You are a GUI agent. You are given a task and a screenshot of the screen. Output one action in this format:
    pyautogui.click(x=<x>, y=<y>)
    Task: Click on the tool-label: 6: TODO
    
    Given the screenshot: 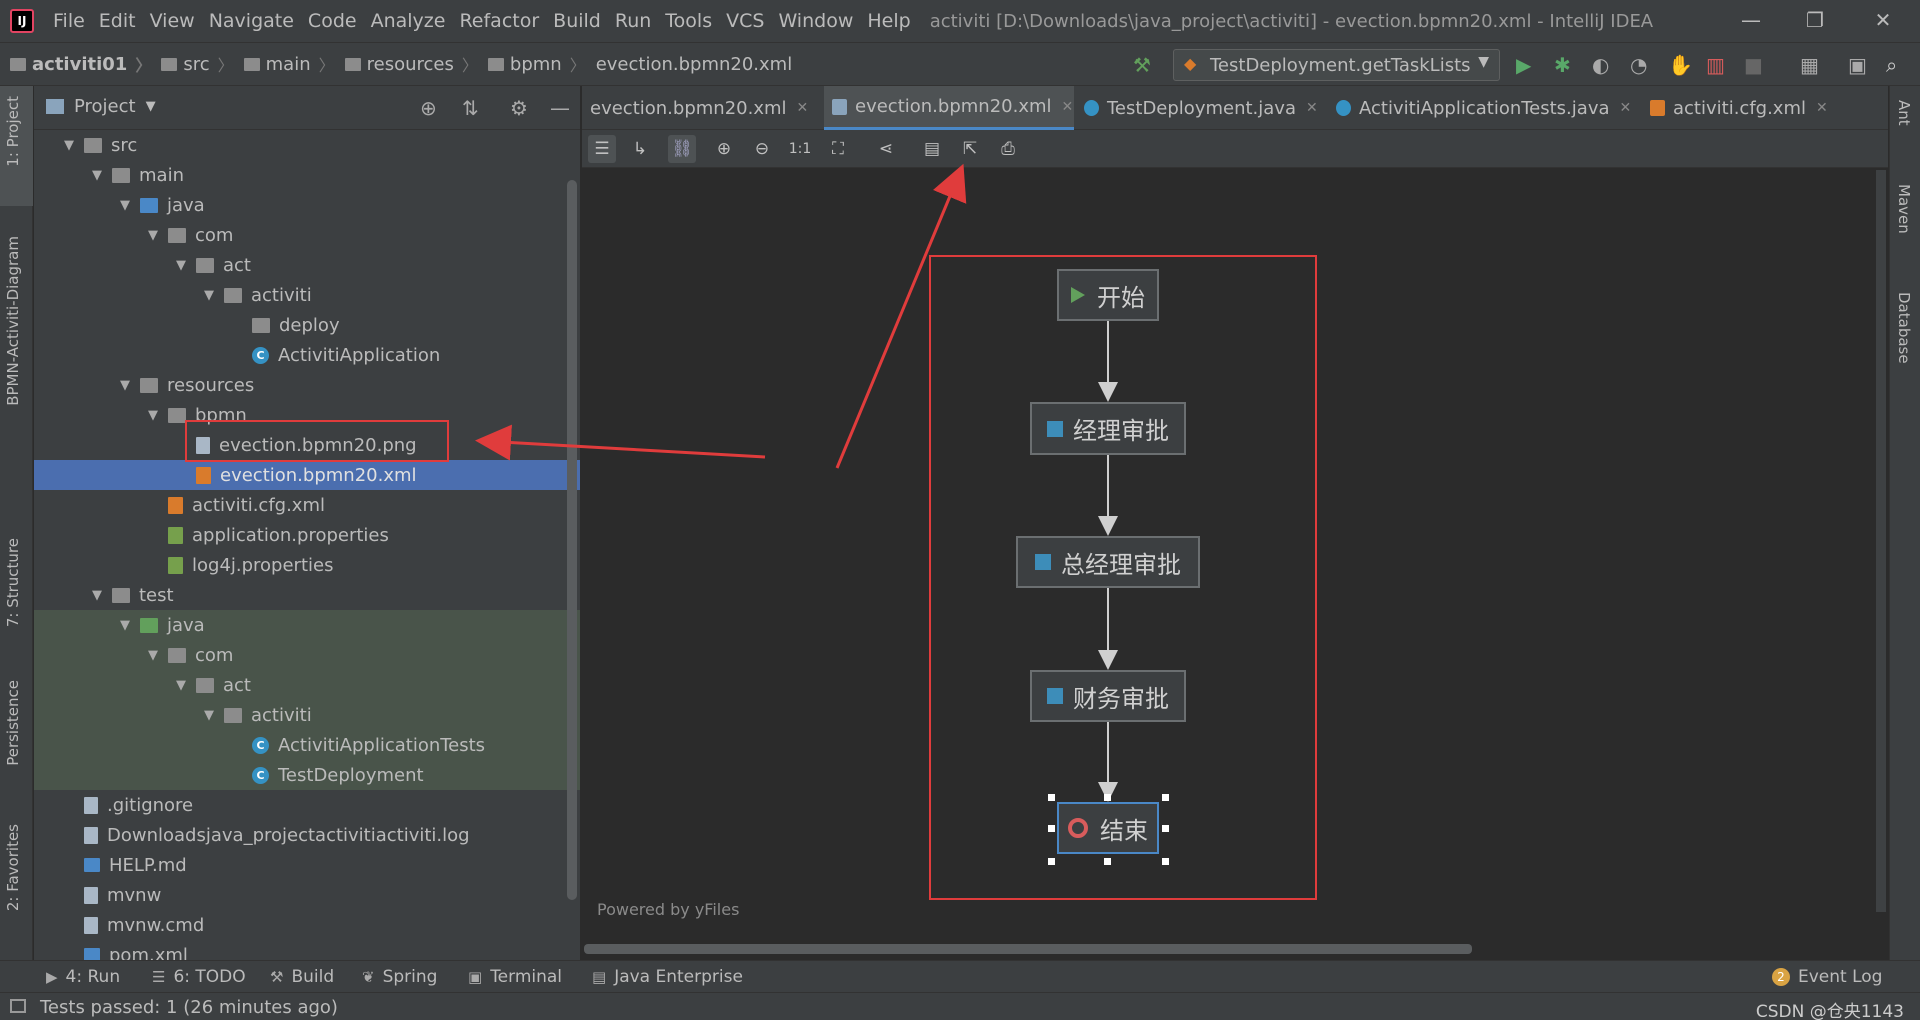 What is the action you would take?
    pyautogui.click(x=209, y=977)
    